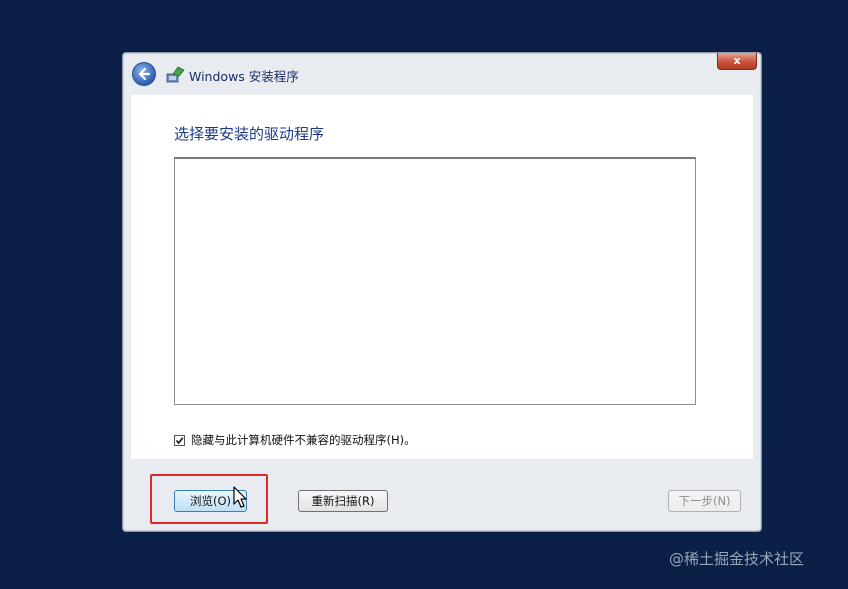 The image size is (848, 589). What do you see at coordinates (737, 61) in the screenshot?
I see `close-button: x` at bounding box center [737, 61].